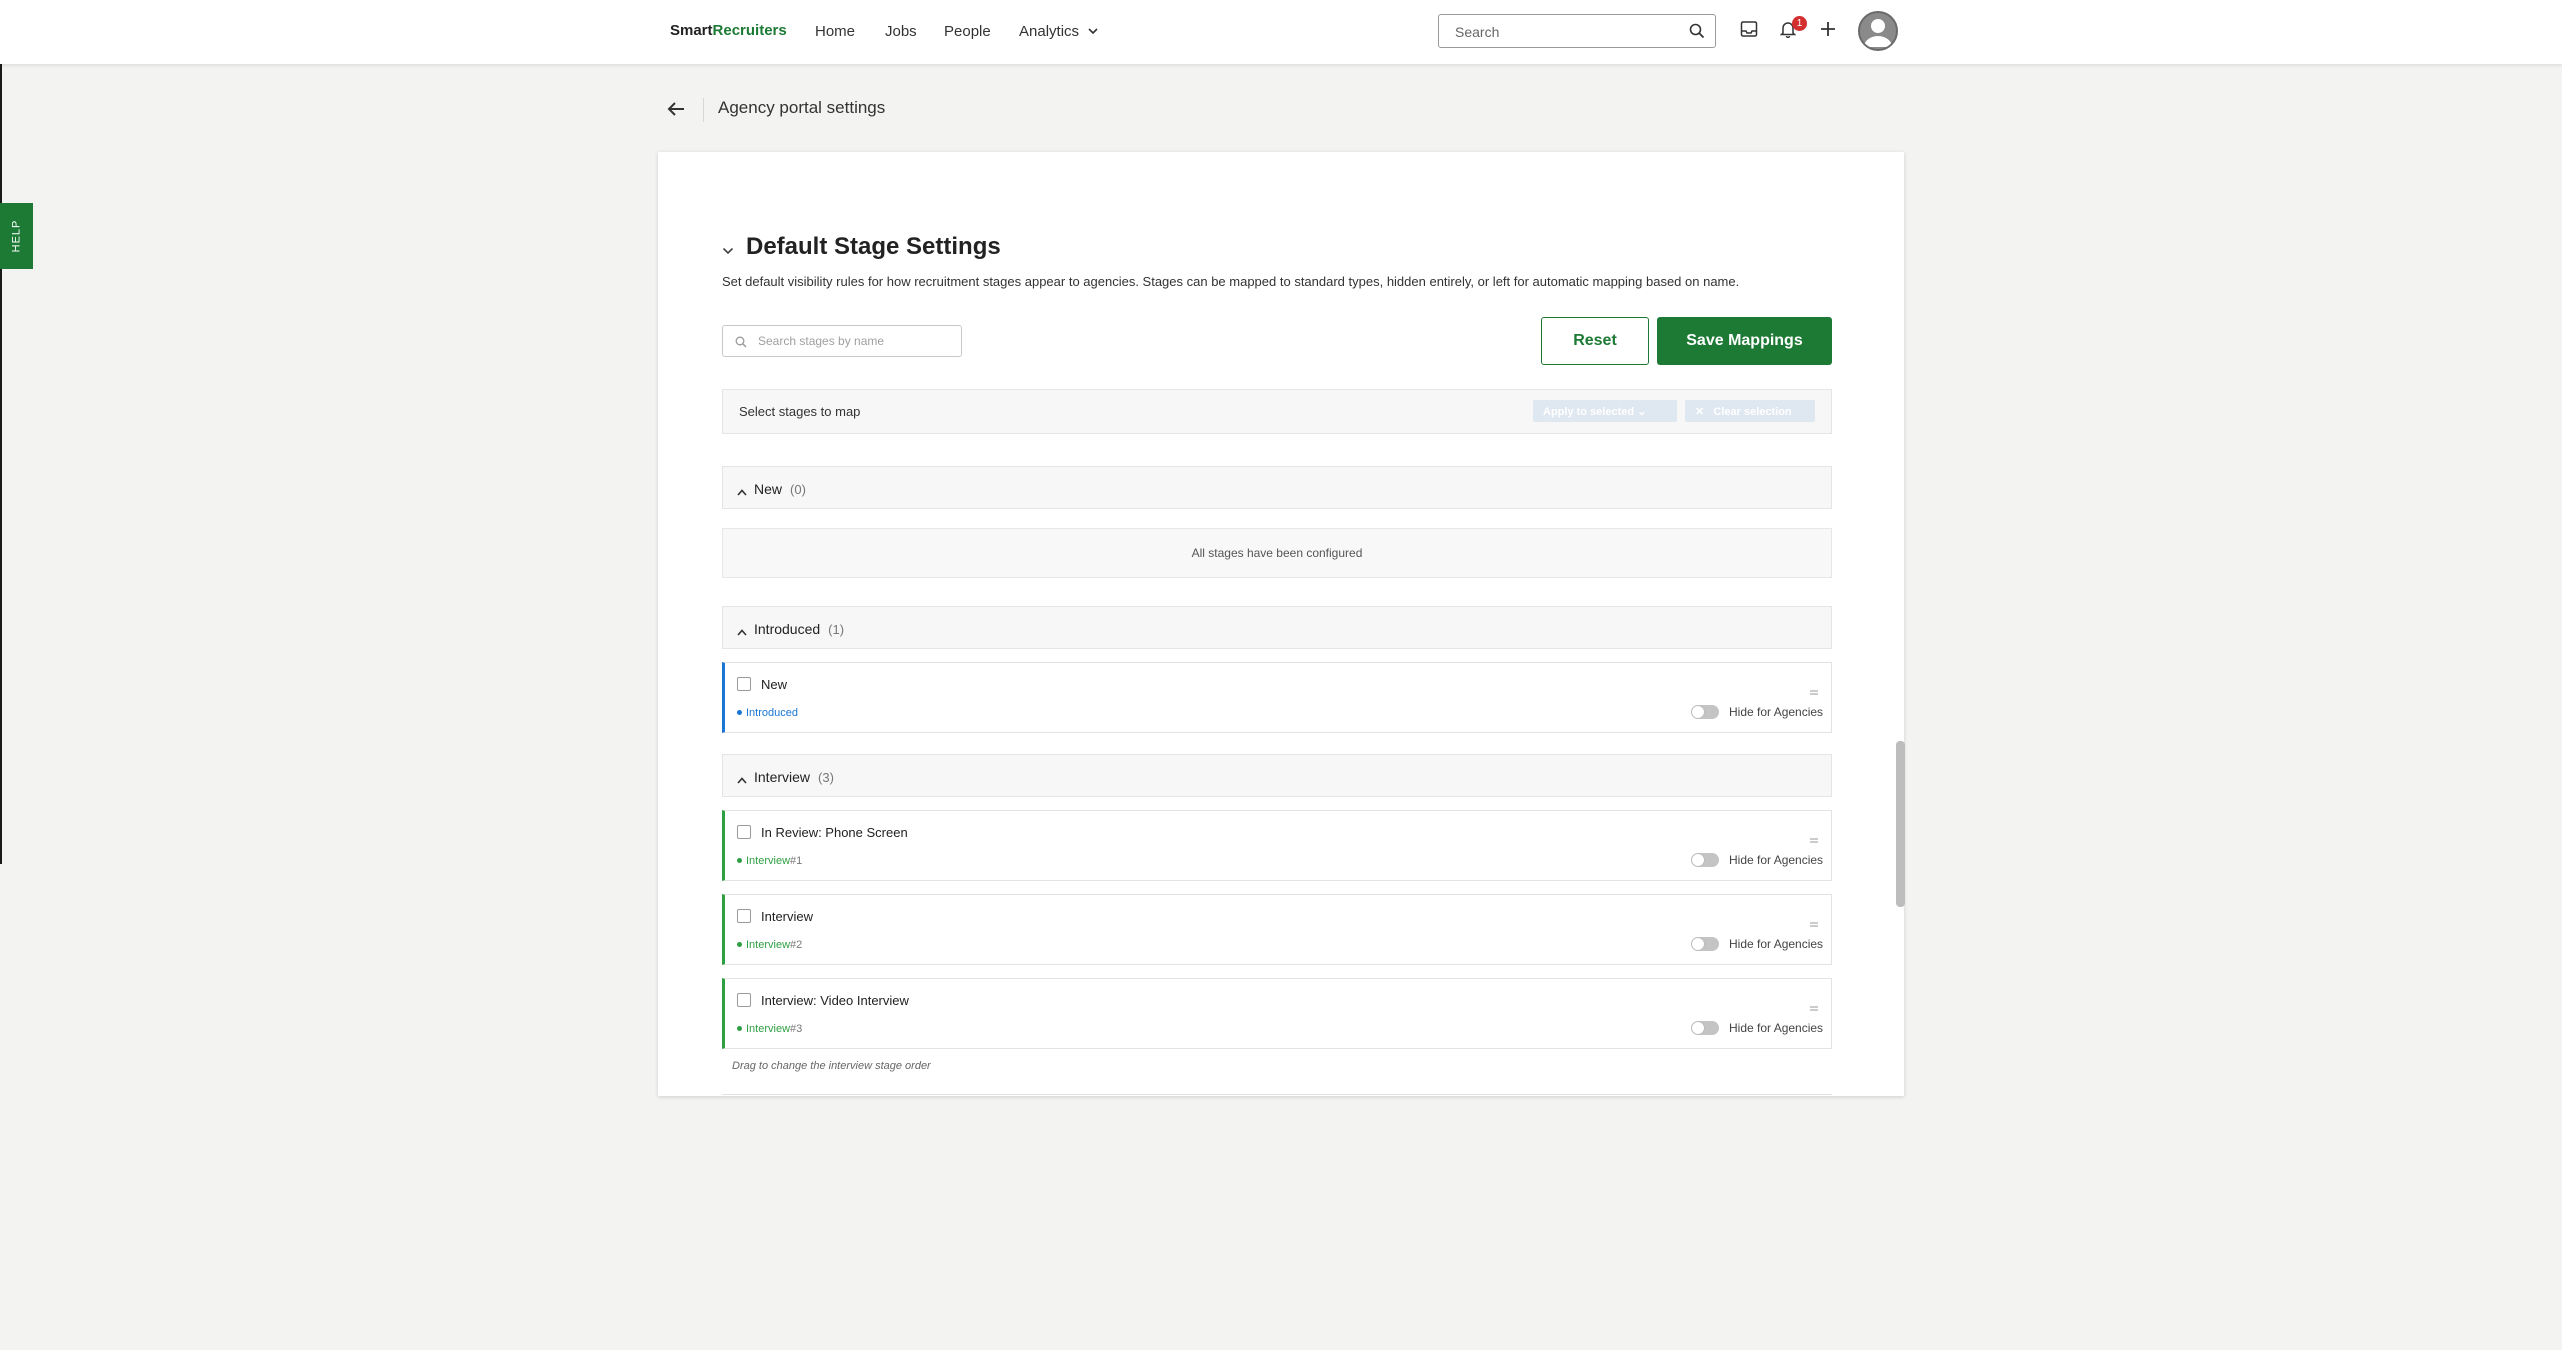  Describe the element at coordinates (1878, 31) in the screenshot. I see `user-avatar` at that location.